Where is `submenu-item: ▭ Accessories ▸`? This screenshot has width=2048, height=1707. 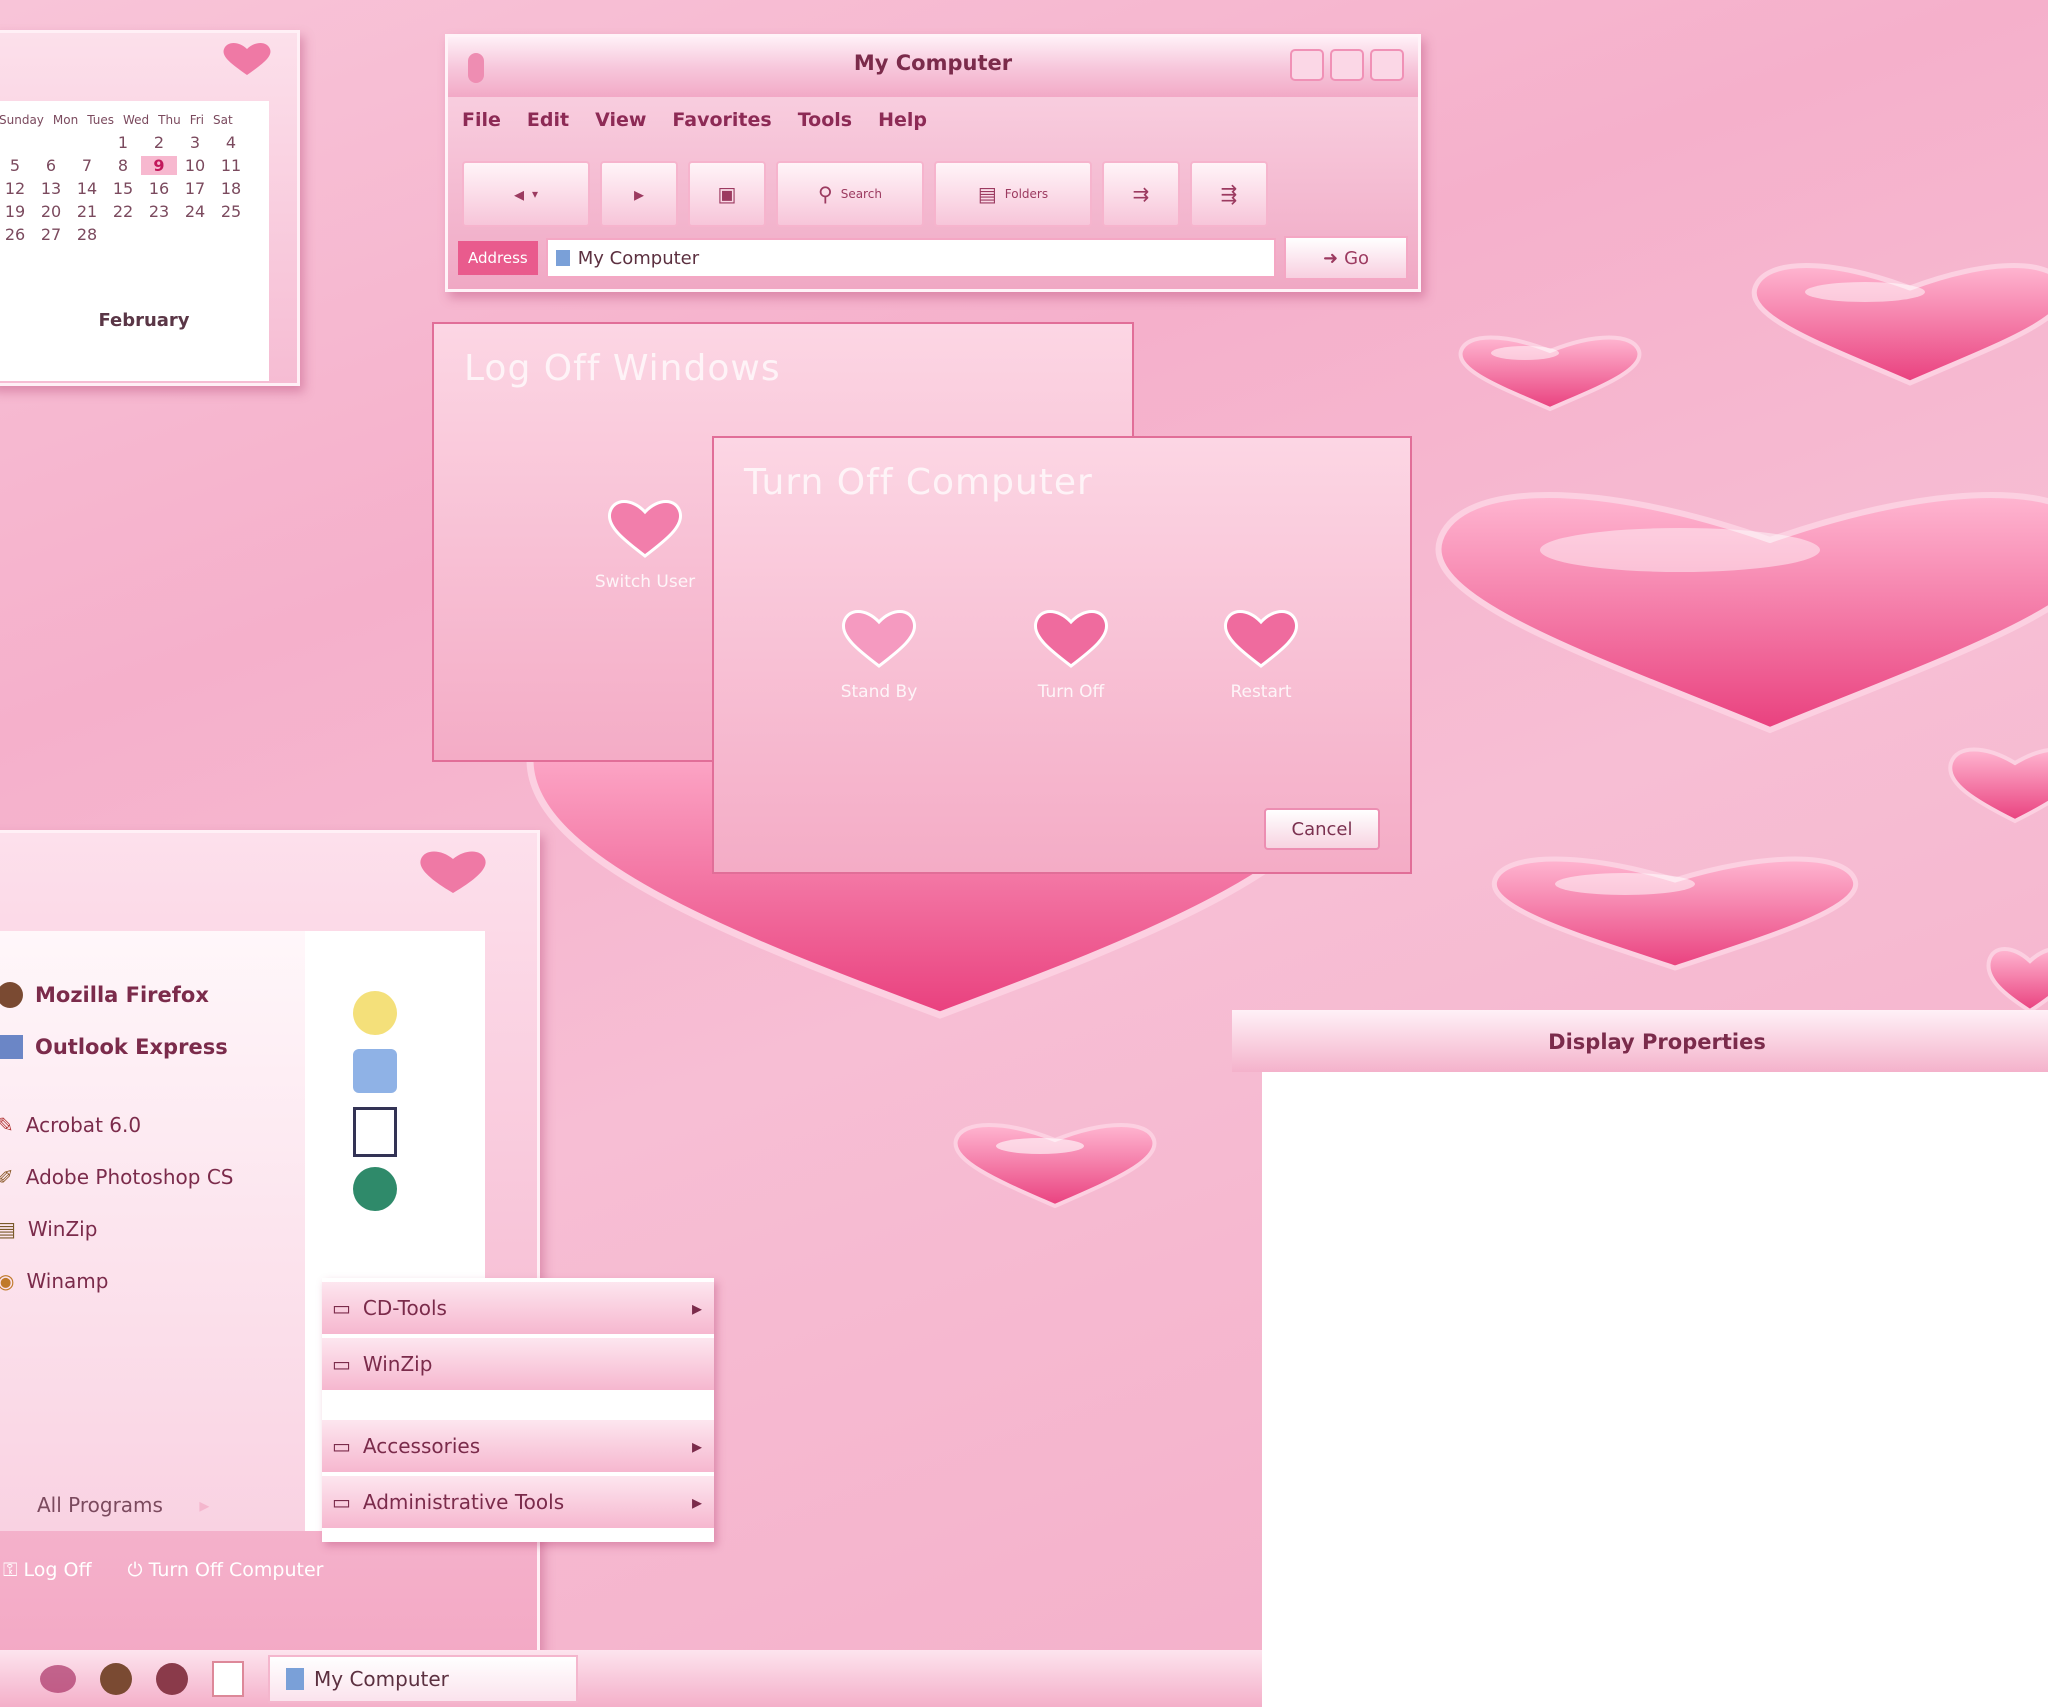 submenu-item: ▭ Accessories ▸ is located at coordinates (518, 1446).